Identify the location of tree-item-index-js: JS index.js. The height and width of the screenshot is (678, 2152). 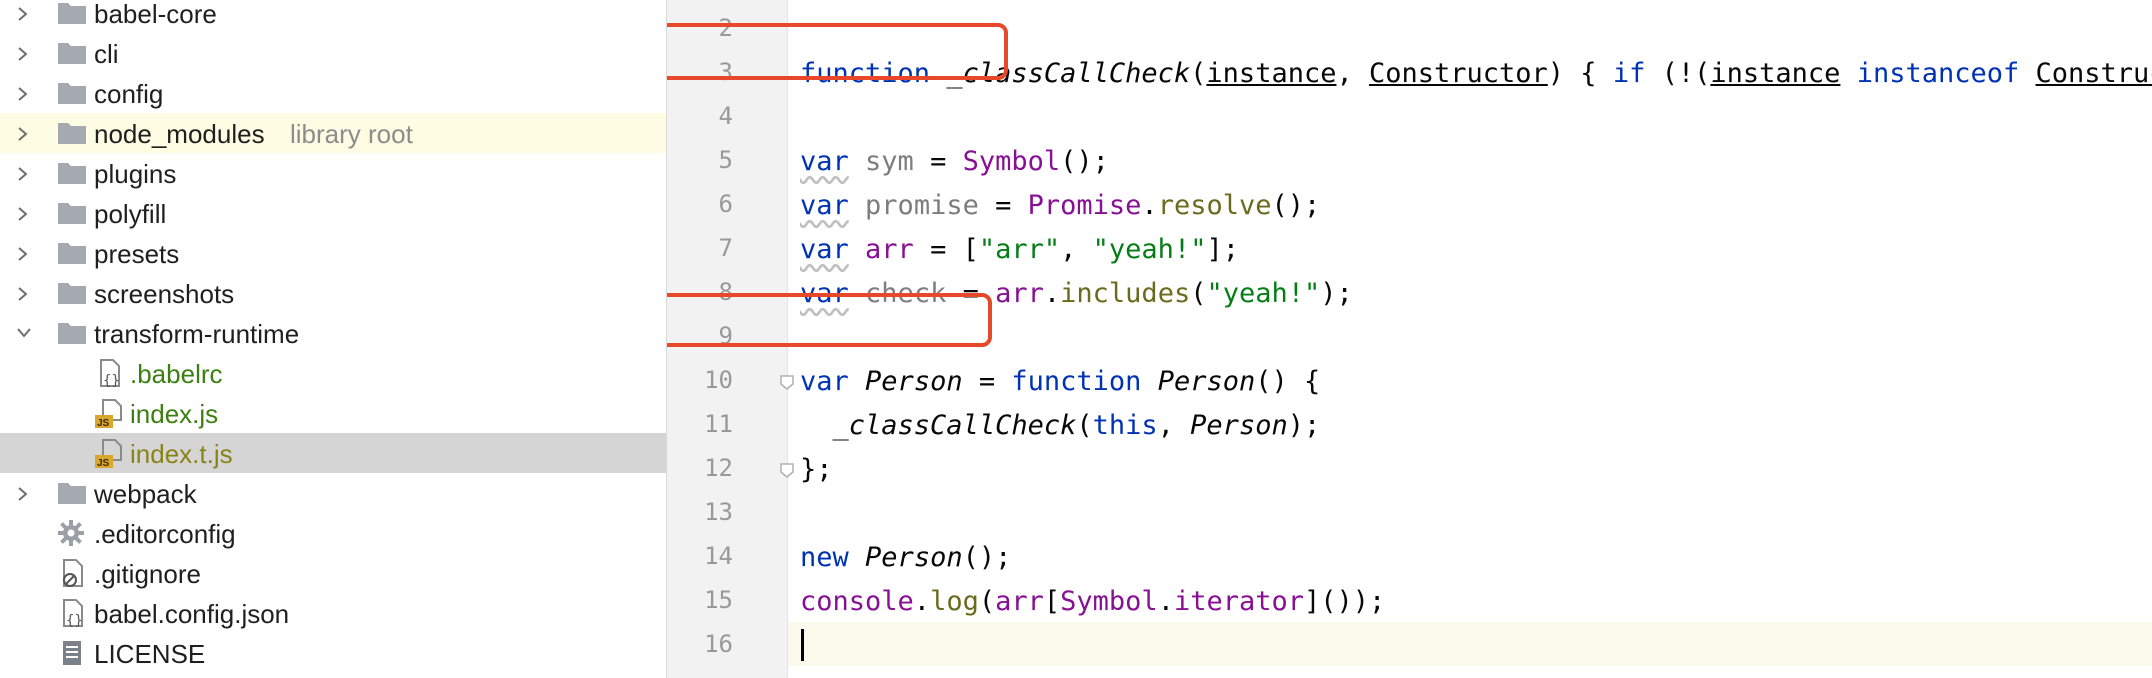
(333, 413).